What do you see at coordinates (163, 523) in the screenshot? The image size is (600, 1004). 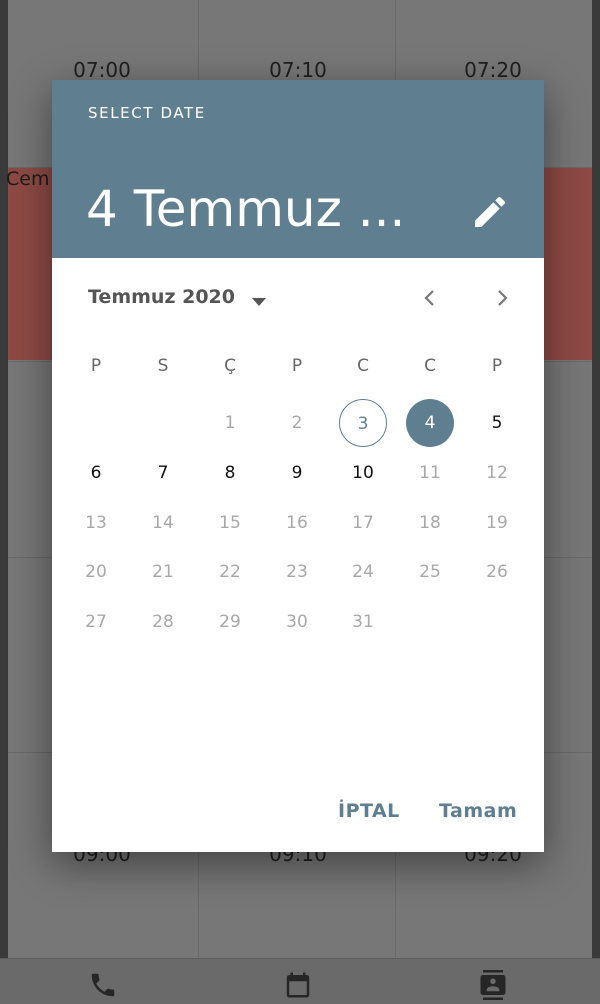 I see `day-cell: 14` at bounding box center [163, 523].